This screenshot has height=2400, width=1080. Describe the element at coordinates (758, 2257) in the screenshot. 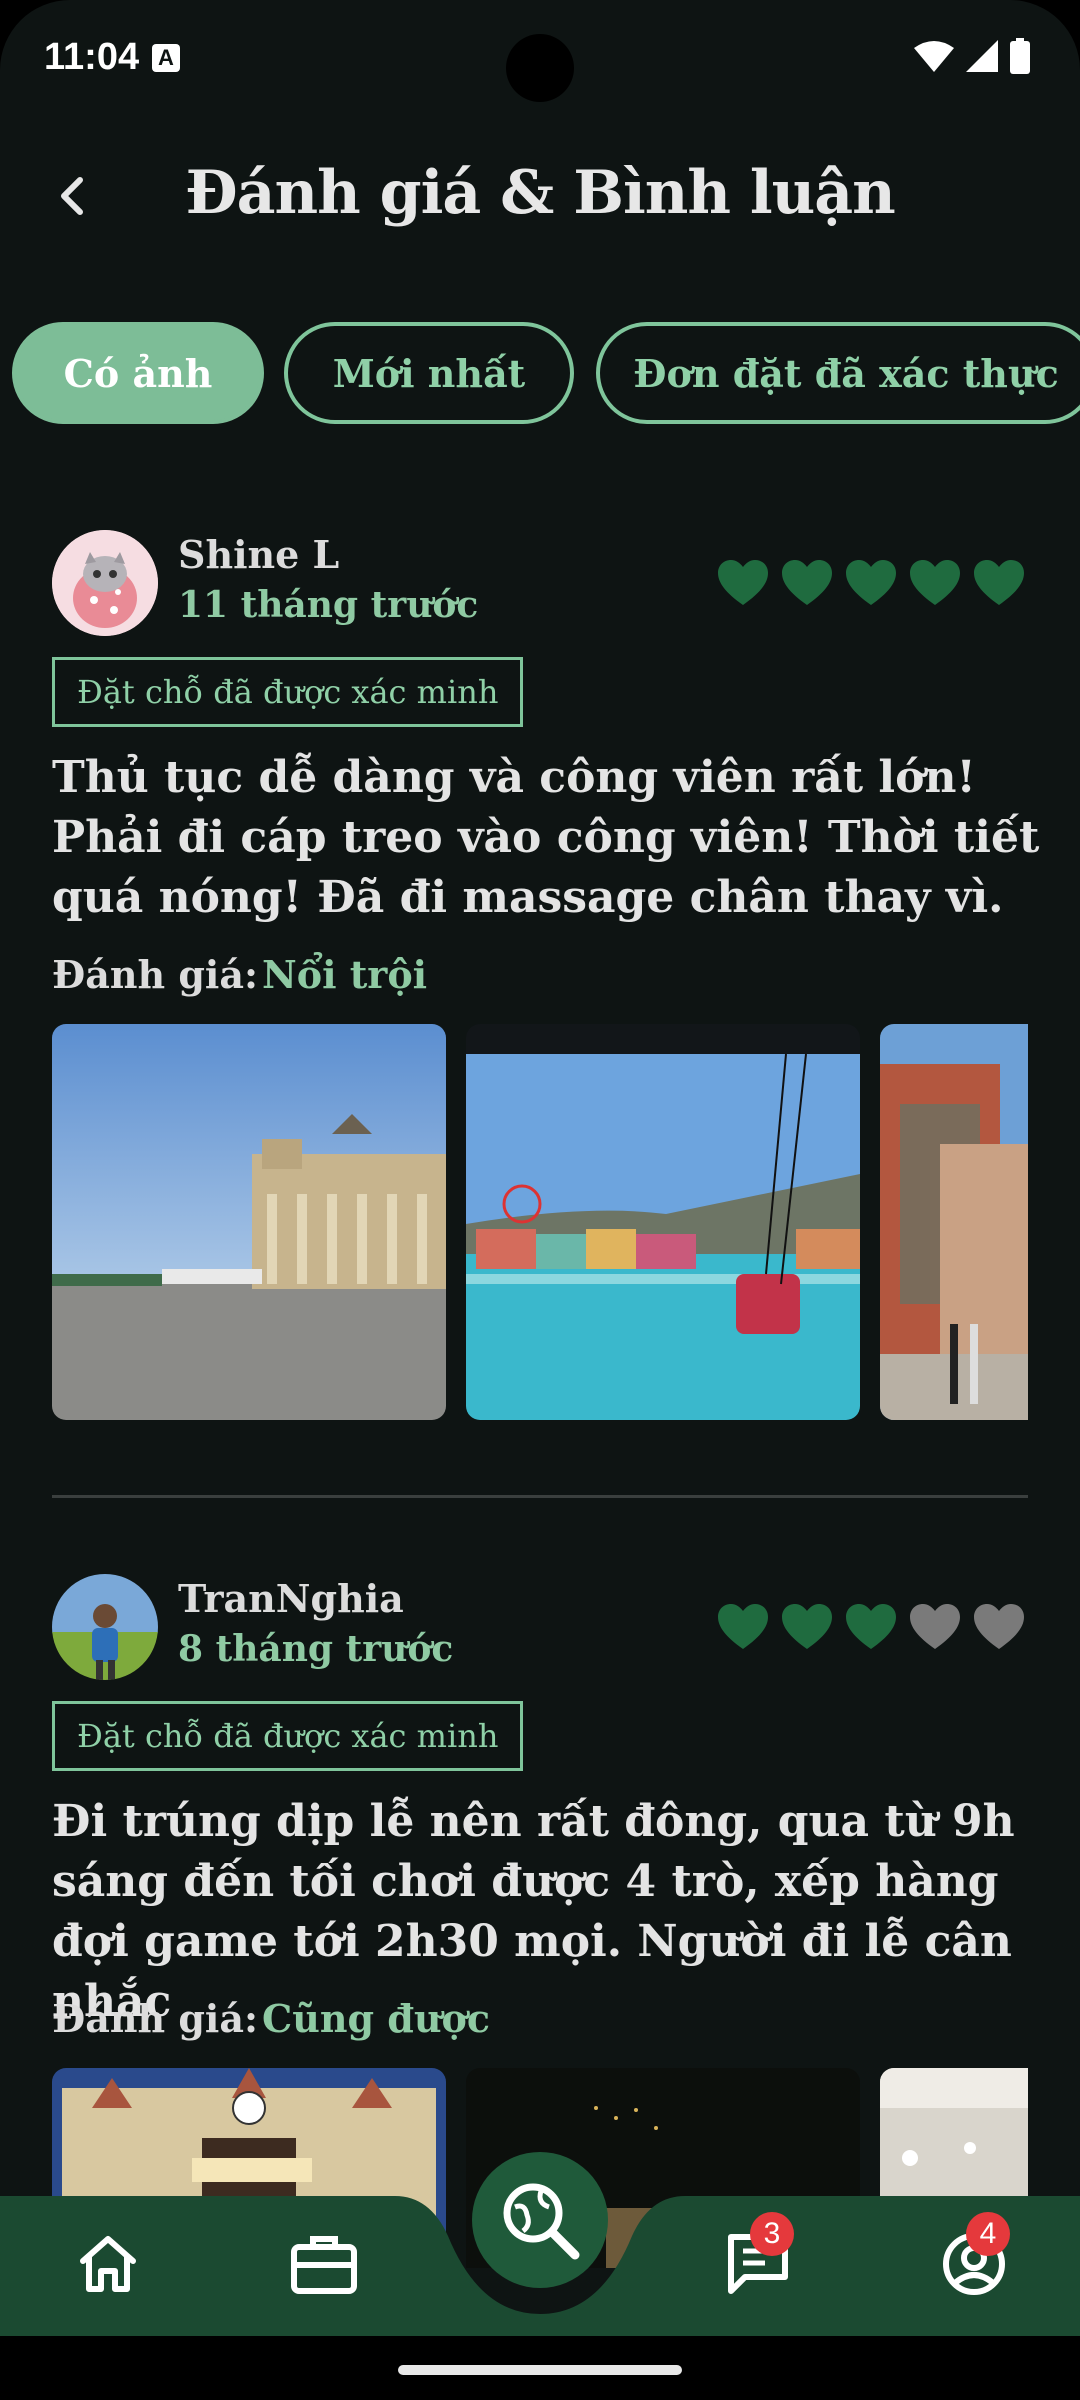

I see `nav-messages: 3` at that location.